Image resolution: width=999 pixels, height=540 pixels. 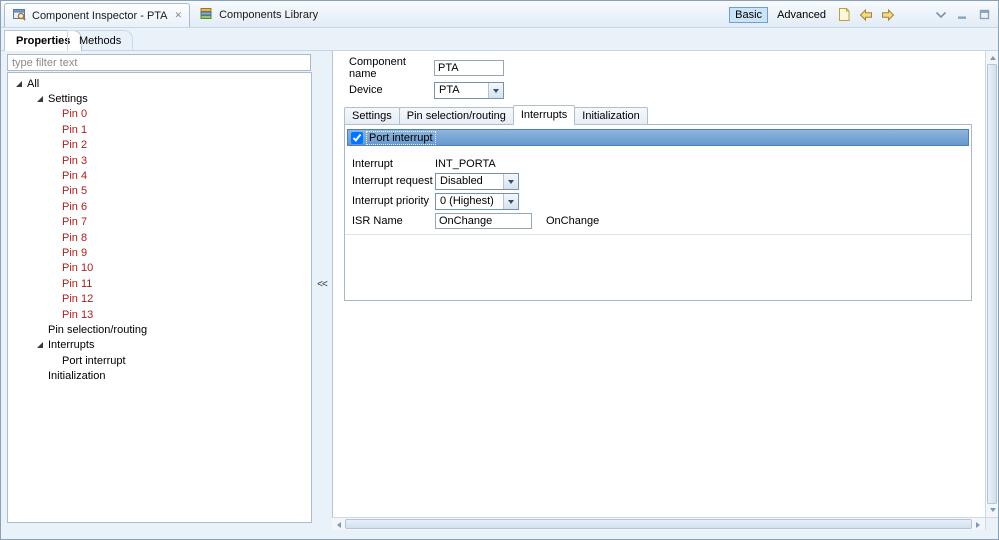 What do you see at coordinates (77, 283) in the screenshot?
I see `tree-item-label: Pin 11` at bounding box center [77, 283].